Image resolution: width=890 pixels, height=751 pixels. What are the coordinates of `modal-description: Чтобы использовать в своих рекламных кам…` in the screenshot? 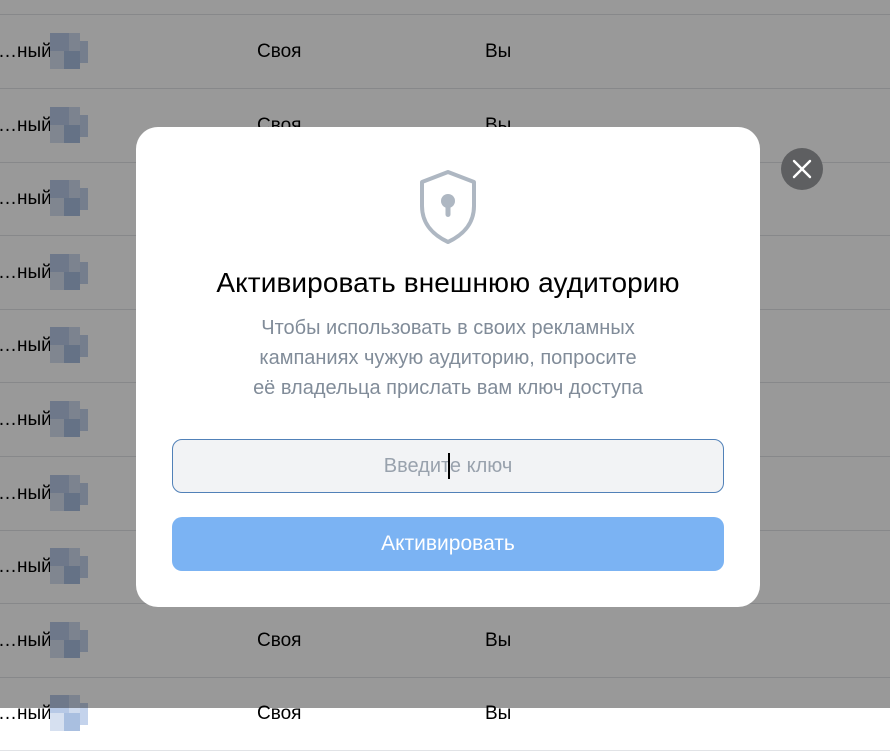 It's located at (448, 358).